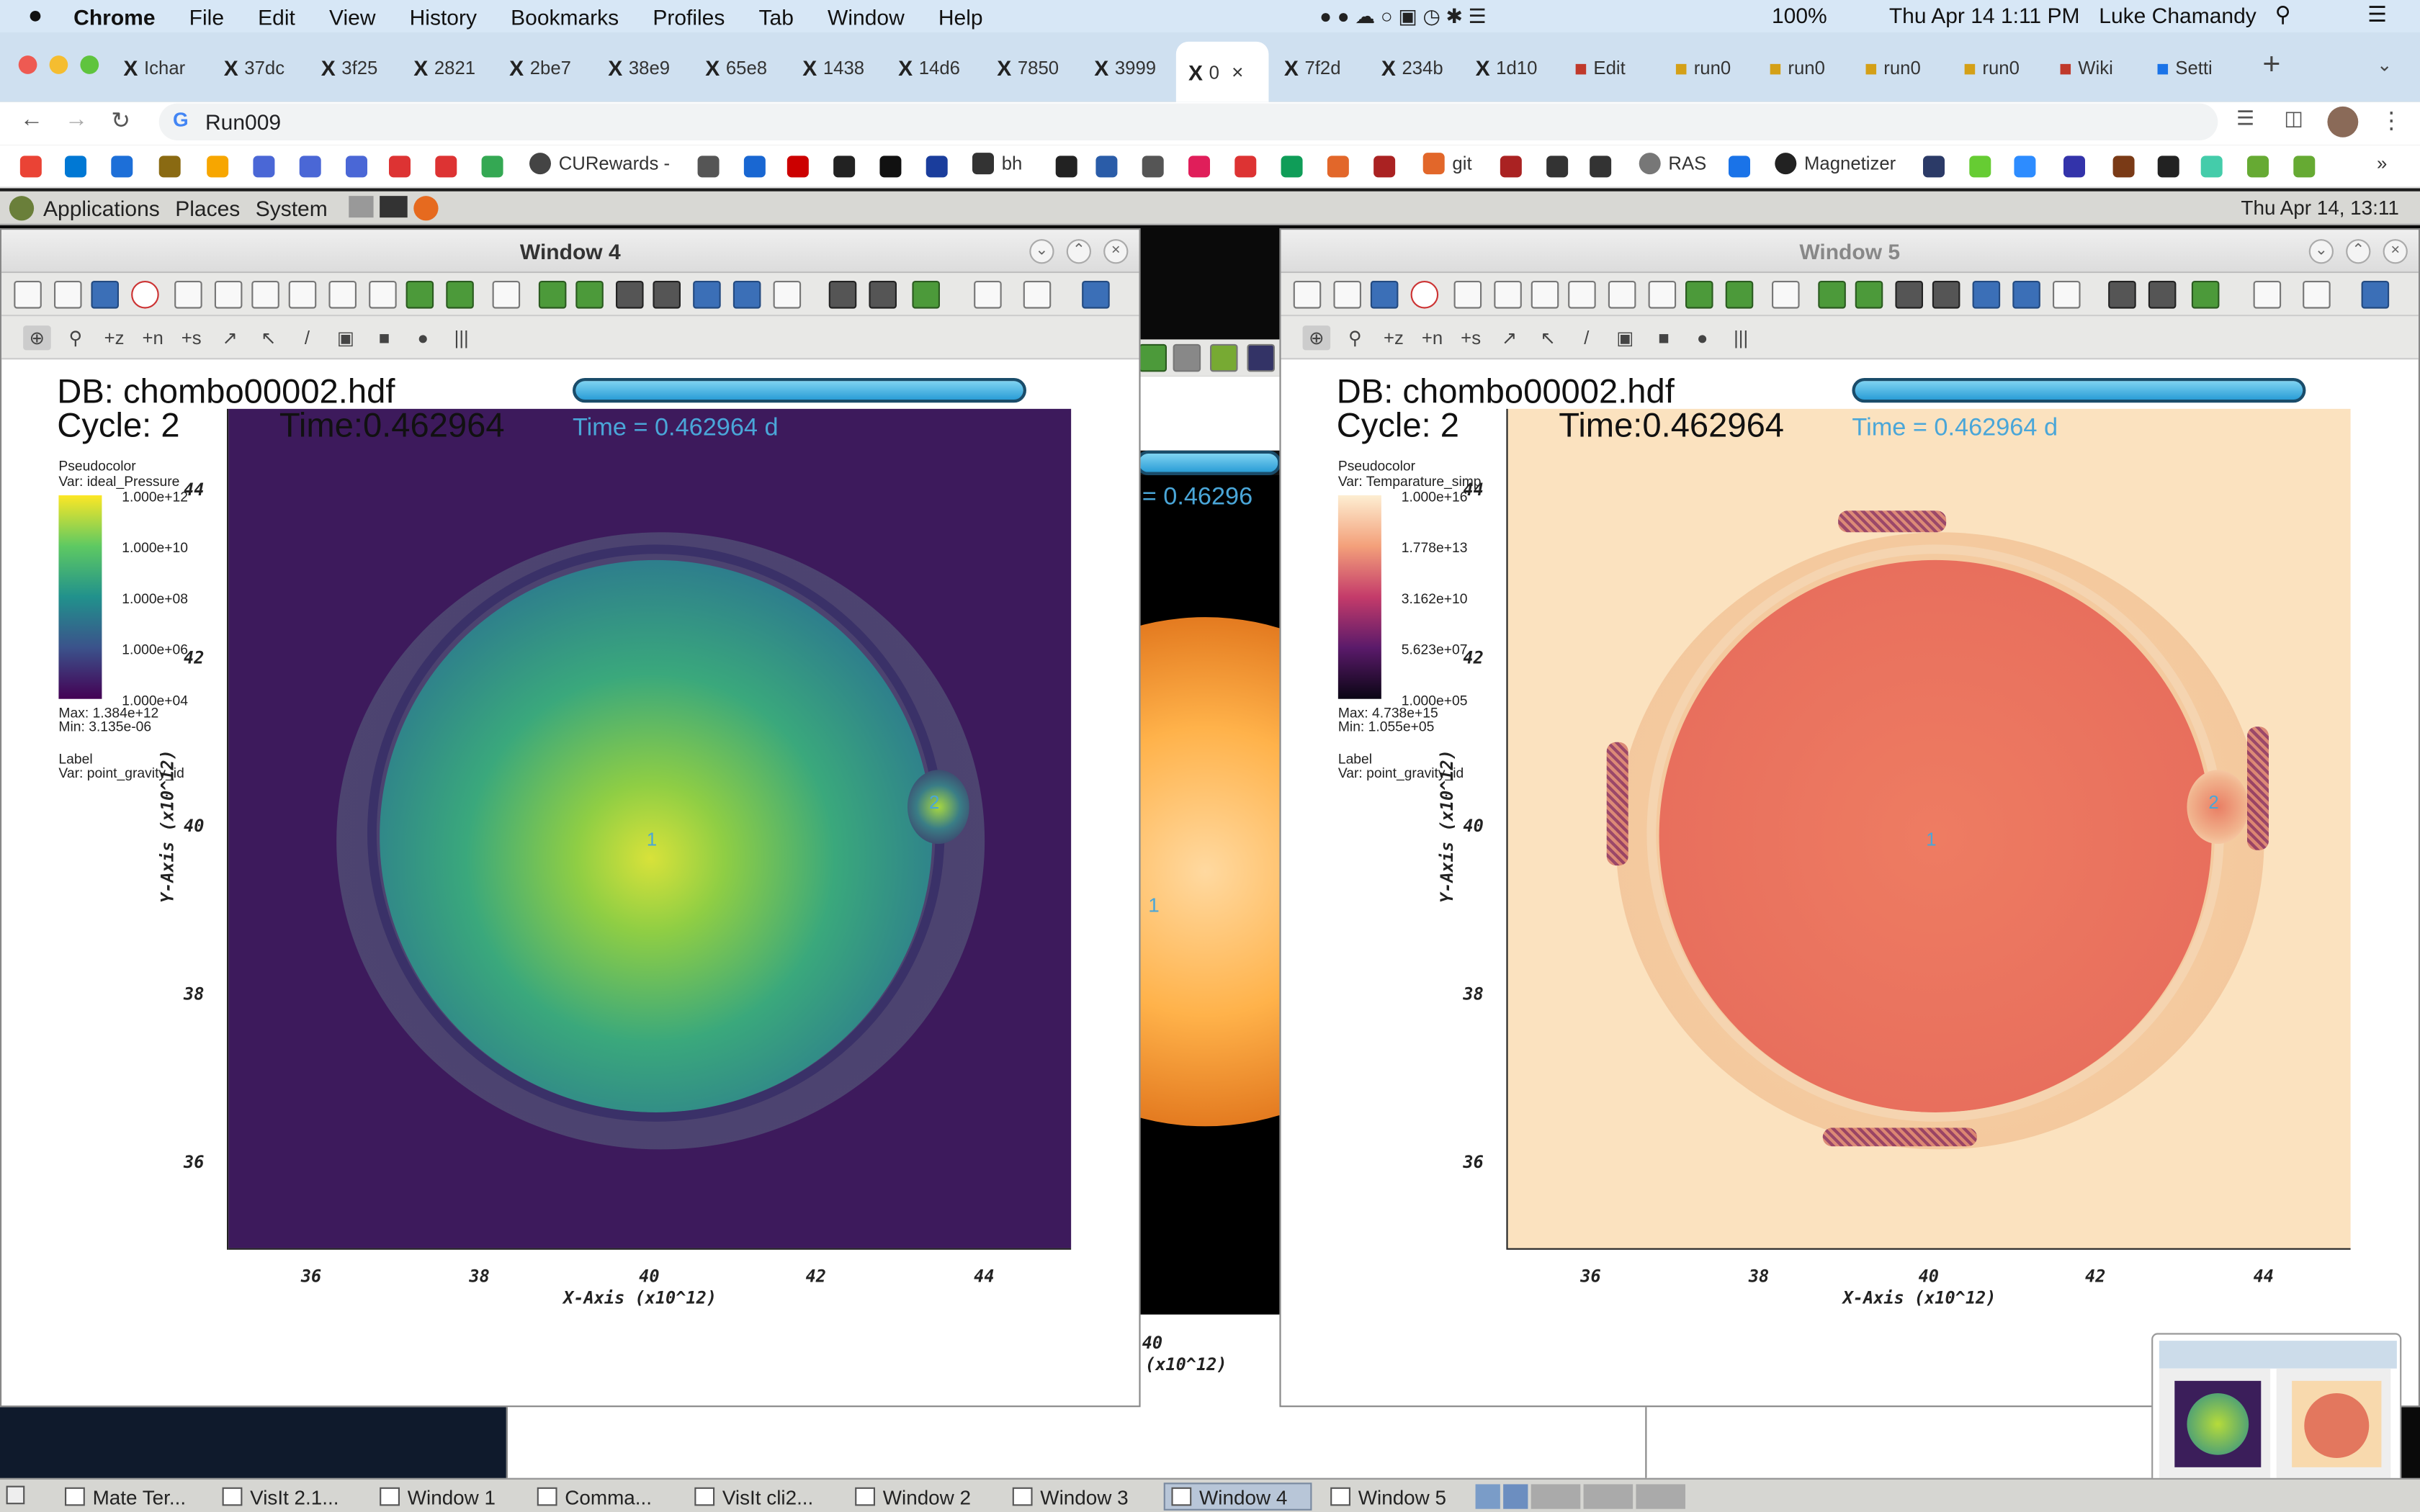 The height and width of the screenshot is (1512, 2420). What do you see at coordinates (1548, 337) in the screenshot?
I see `pick-ray-icon: ↖` at bounding box center [1548, 337].